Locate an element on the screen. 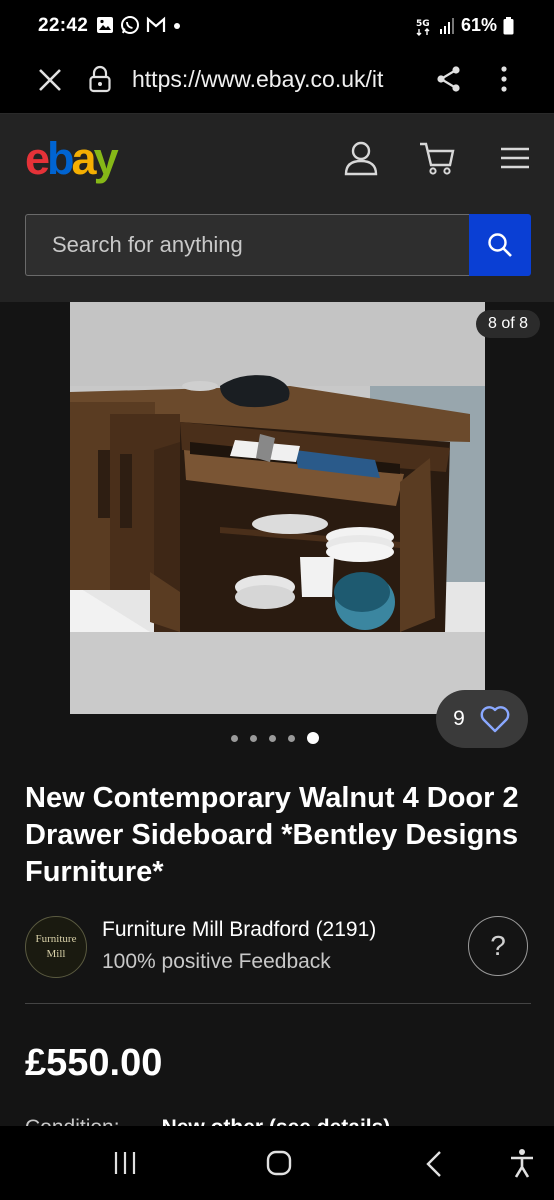 The image size is (554, 1200). browser-url-bar: https://www.ebay.co.uk/it is located at coordinates (277, 83).